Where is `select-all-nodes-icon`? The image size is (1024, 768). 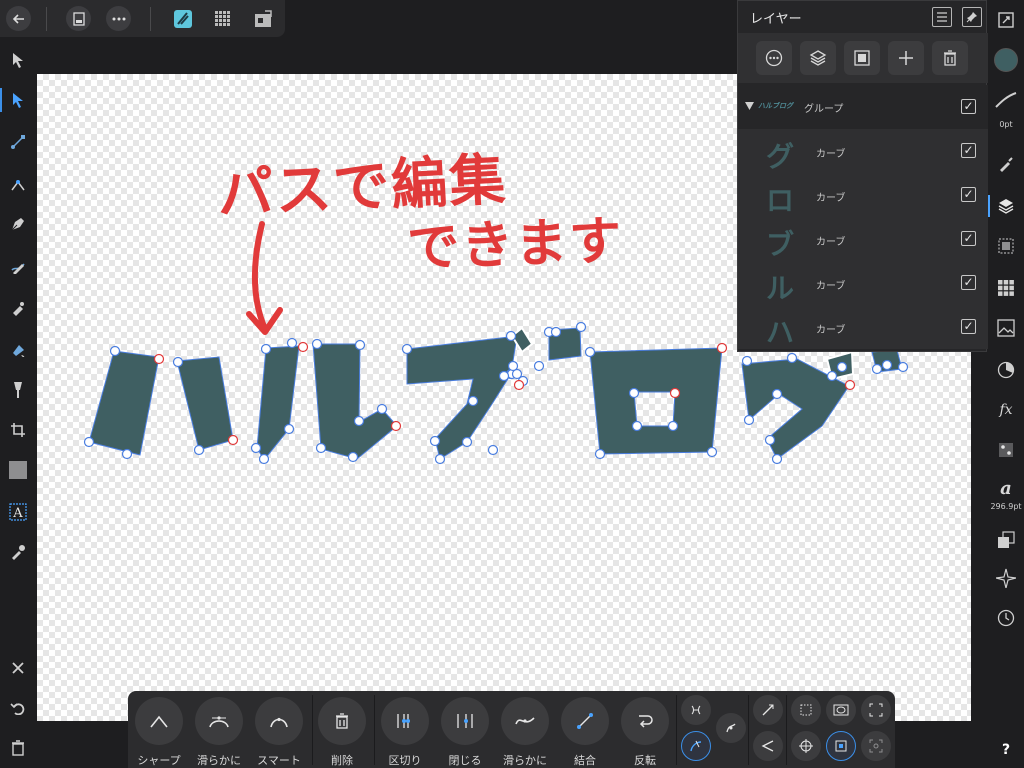 select-all-nodes-icon is located at coordinates (768, 710).